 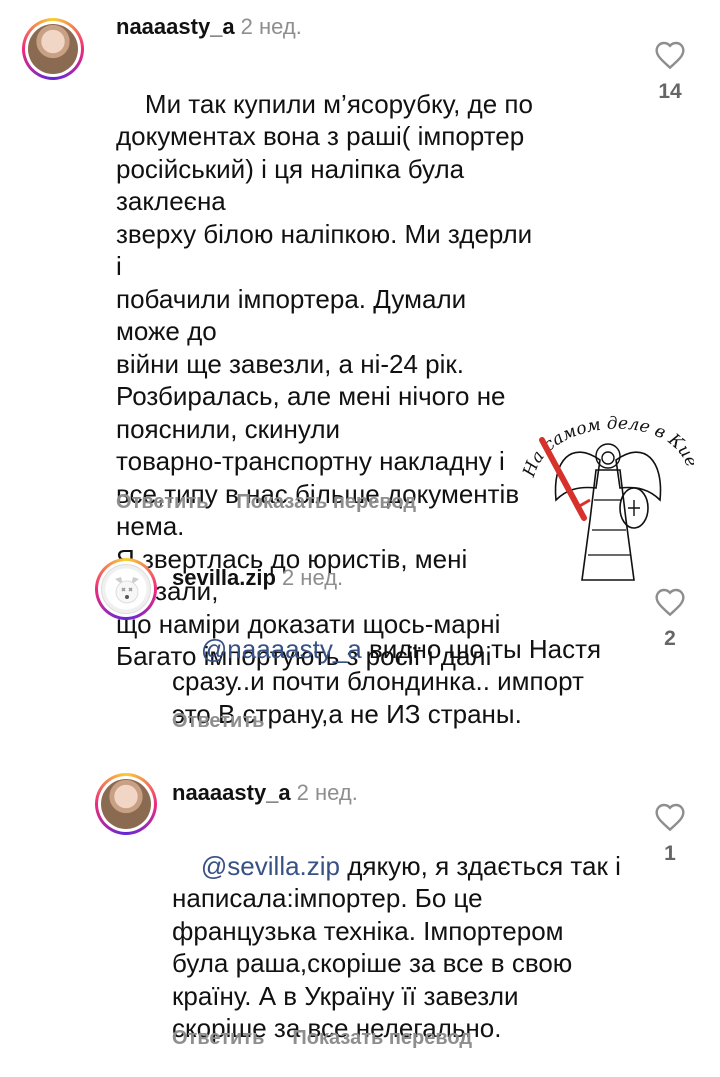 I want to click on archangel-watermark: На самом деле в Киеве, so click(x=608, y=490).